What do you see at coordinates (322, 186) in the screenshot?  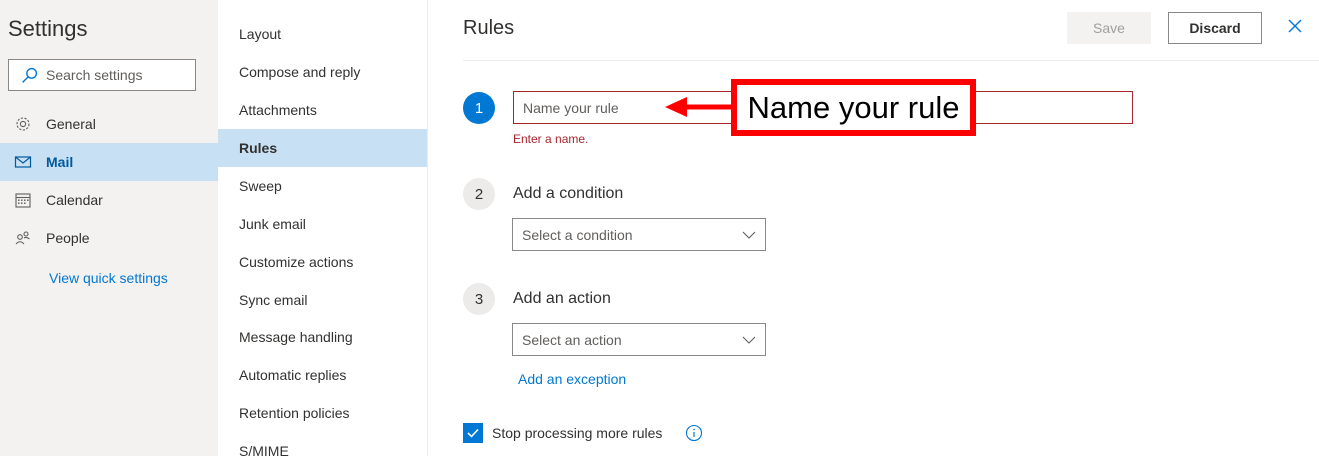 I see `category-sweep: Sweep` at bounding box center [322, 186].